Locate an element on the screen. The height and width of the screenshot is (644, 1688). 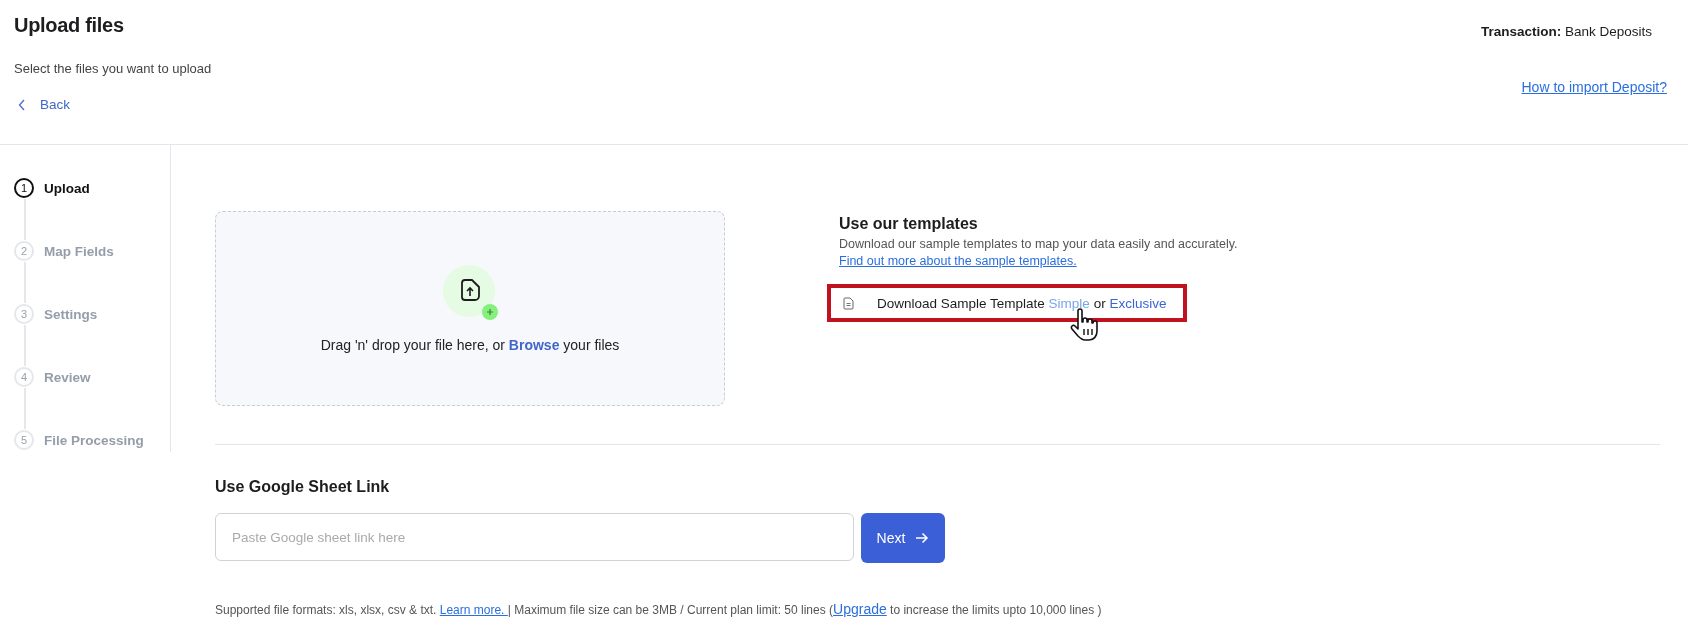
dropzone-instructions: Drag 'n' drop your file here, or Browse your files is located at coordinates (470, 344).